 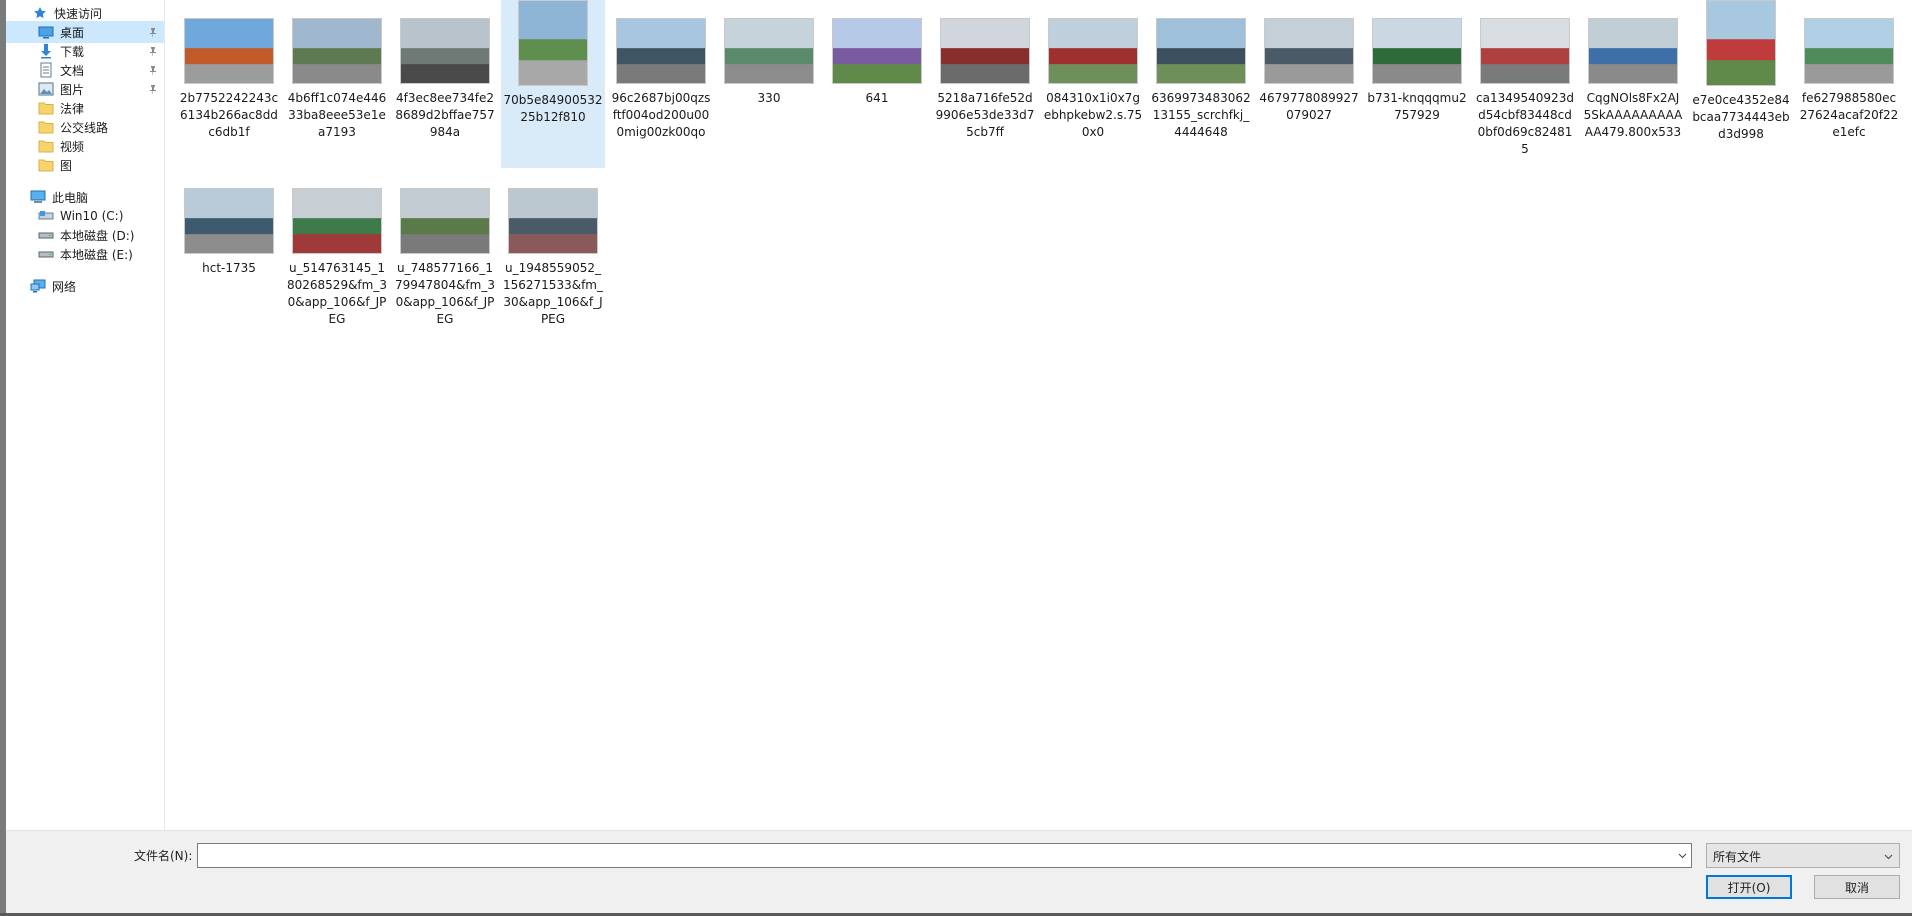 What do you see at coordinates (1309, 106) in the screenshot?
I see `file-name: 4679778089927079027` at bounding box center [1309, 106].